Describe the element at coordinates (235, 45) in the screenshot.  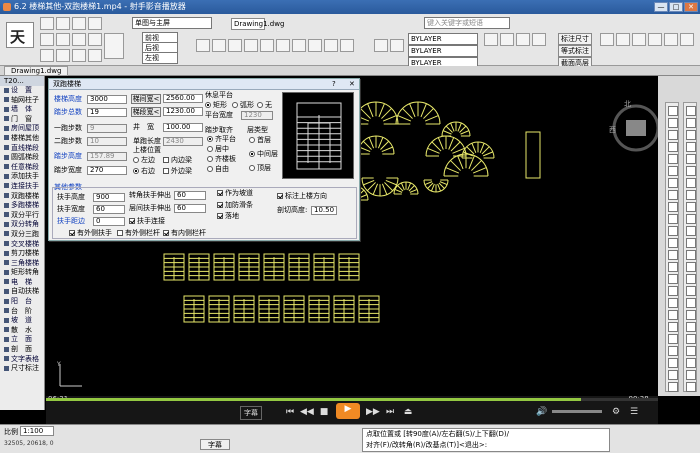
I see `orbit-icon` at that location.